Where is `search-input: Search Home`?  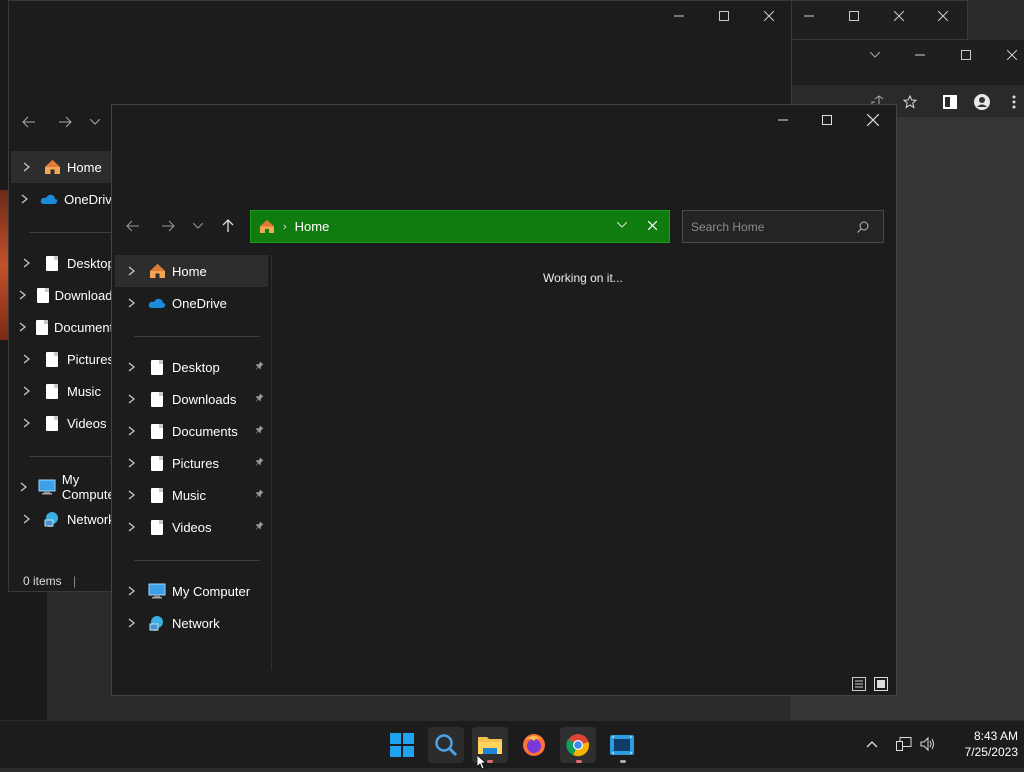 search-input: Search Home is located at coordinates (727, 227).